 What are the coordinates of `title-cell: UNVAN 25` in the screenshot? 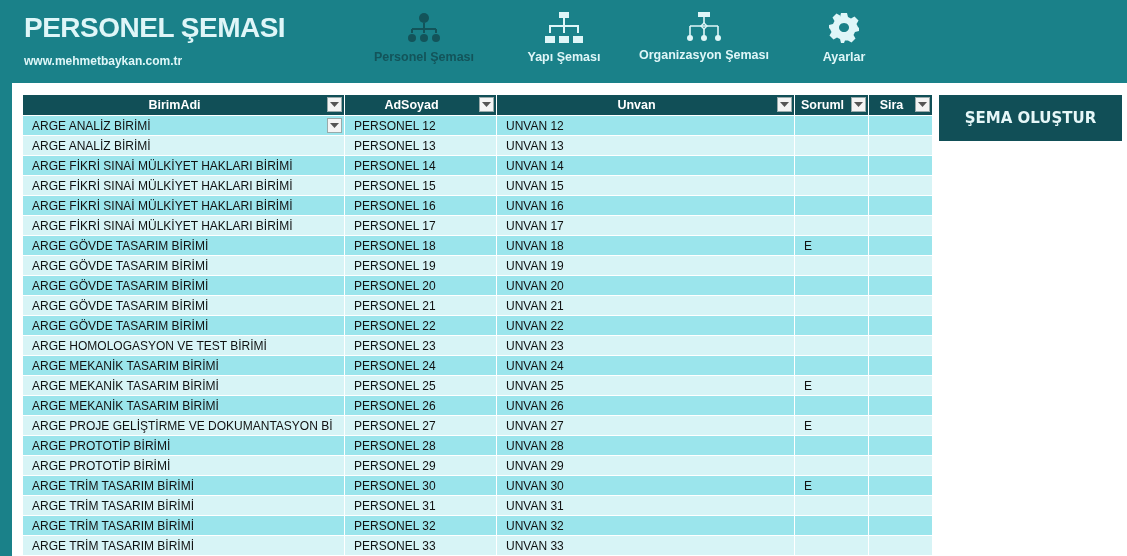 It's located at (646, 385).